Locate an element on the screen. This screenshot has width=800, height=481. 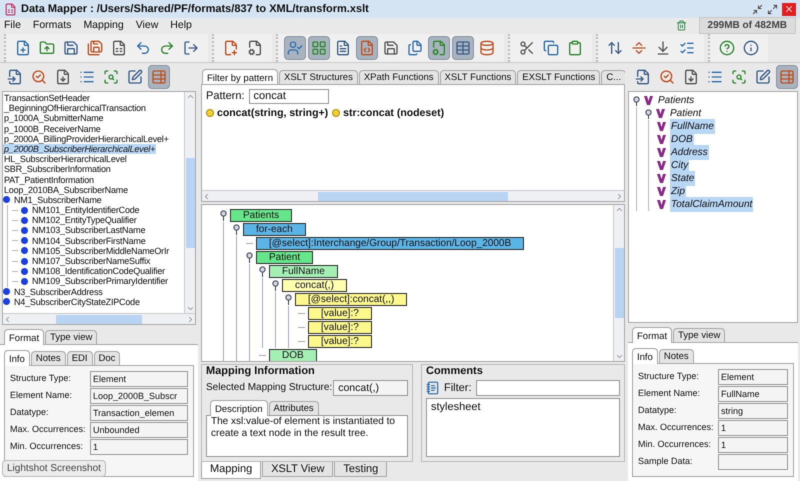
text-field: string is located at coordinates (753, 411).